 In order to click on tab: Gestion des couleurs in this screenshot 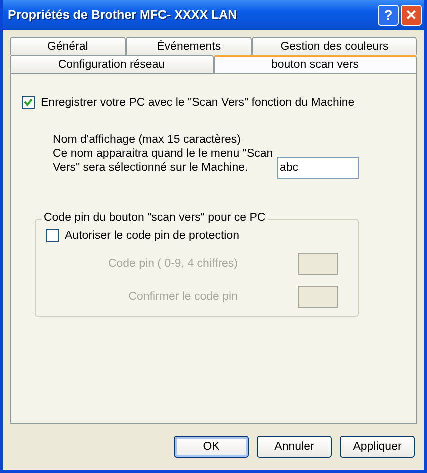, I will do `click(334, 46)`.